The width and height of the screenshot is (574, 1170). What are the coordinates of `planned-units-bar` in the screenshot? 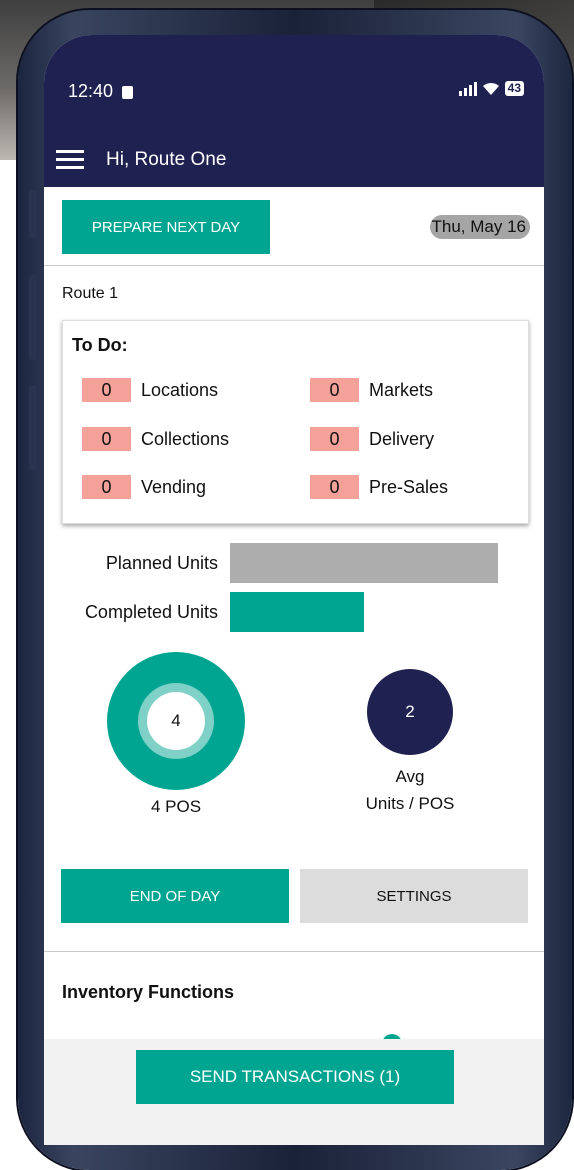 It's located at (364, 563).